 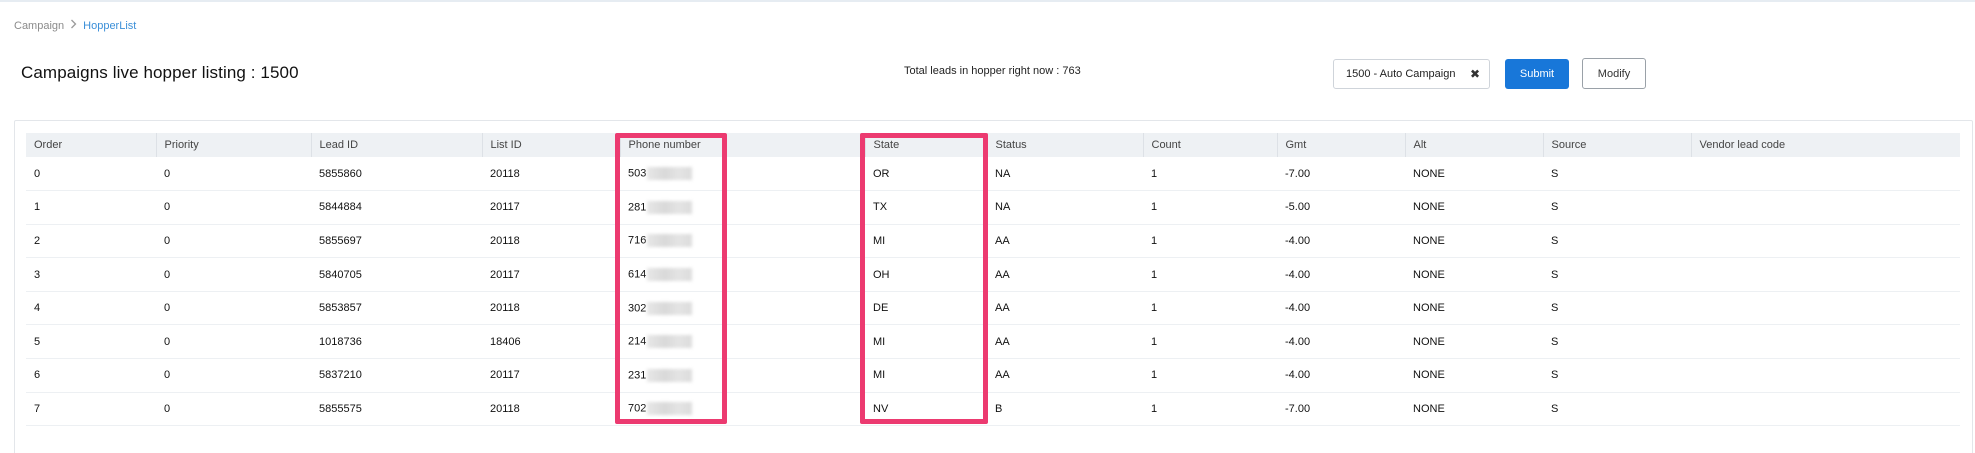 I want to click on breadcrumb-current: HopperList, so click(x=109, y=26).